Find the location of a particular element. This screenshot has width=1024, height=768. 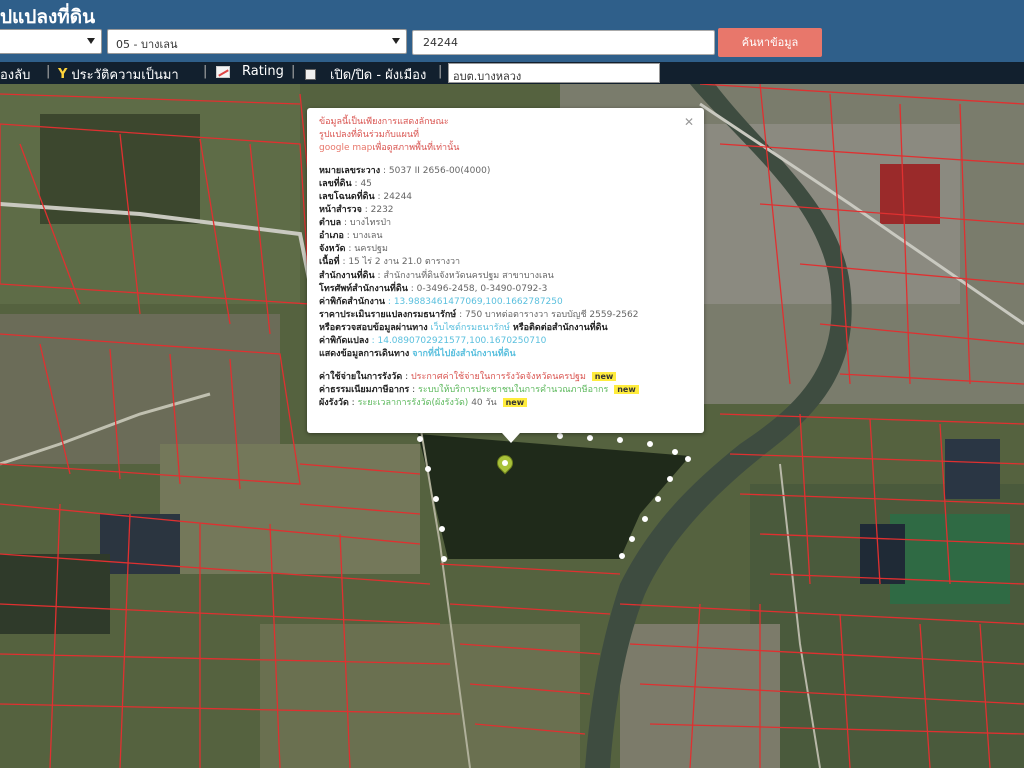

popup-row-value: : 5037 II 2656-00(4000) is located at coordinates (435, 171).